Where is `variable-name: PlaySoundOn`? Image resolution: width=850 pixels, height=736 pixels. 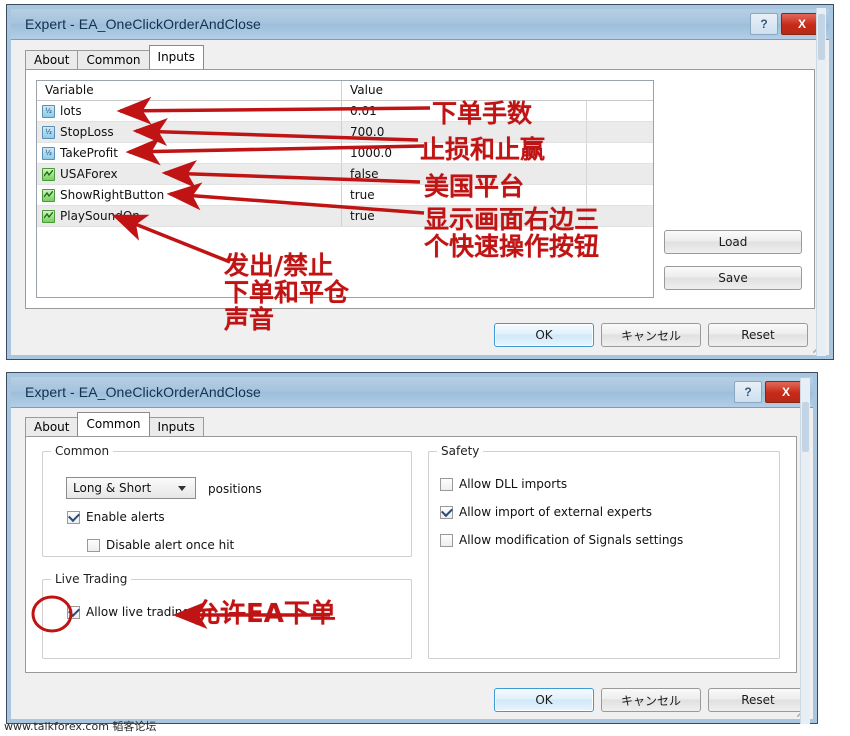 variable-name: PlaySoundOn is located at coordinates (100, 216).